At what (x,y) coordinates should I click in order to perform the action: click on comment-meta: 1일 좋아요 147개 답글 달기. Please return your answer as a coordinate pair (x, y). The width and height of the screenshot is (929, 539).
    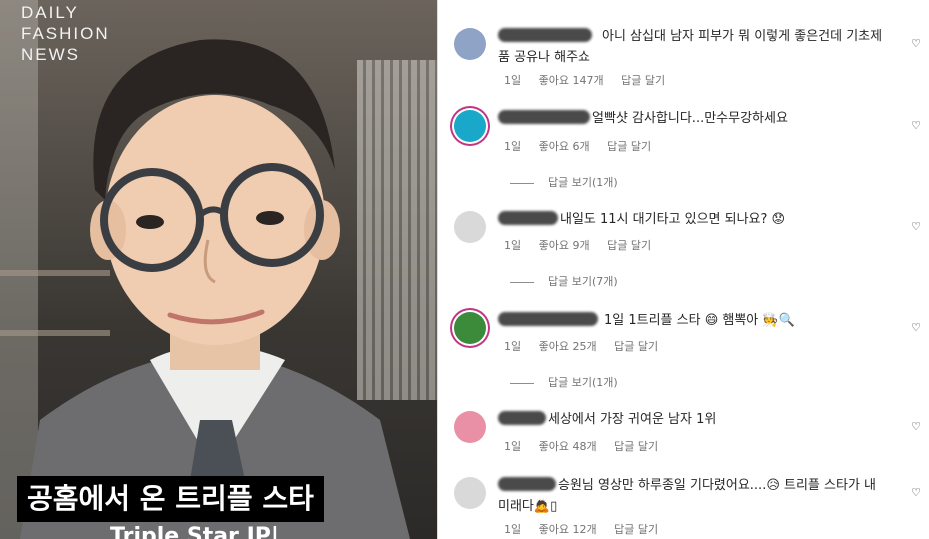
    Looking at the image, I should click on (591, 80).